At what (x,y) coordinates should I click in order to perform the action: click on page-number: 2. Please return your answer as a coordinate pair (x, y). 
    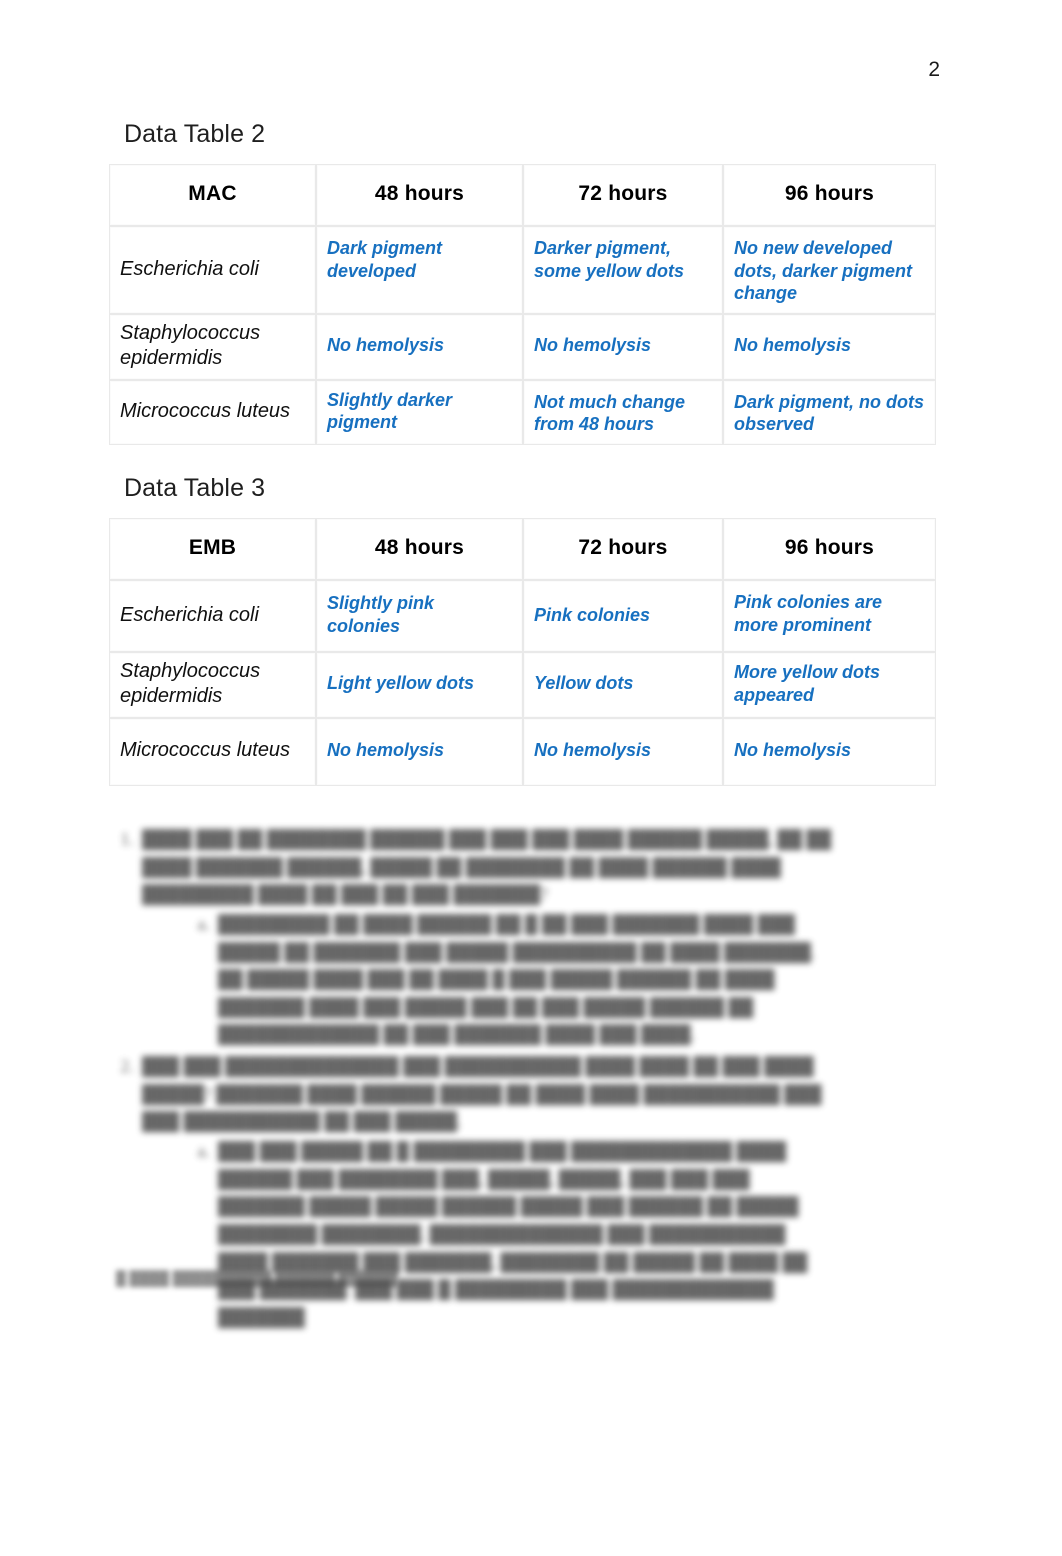
    Looking at the image, I should click on (934, 69).